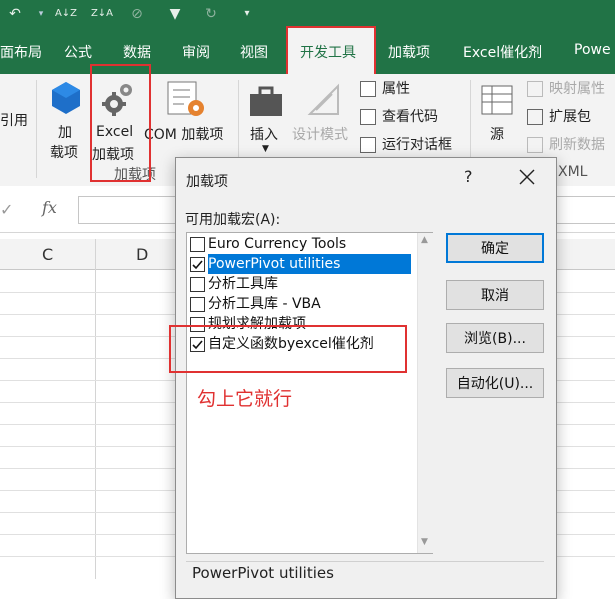 The height and width of the screenshot is (599, 615). Describe the element at coordinates (368, 89) in the screenshot. I see `properties-icon` at that location.